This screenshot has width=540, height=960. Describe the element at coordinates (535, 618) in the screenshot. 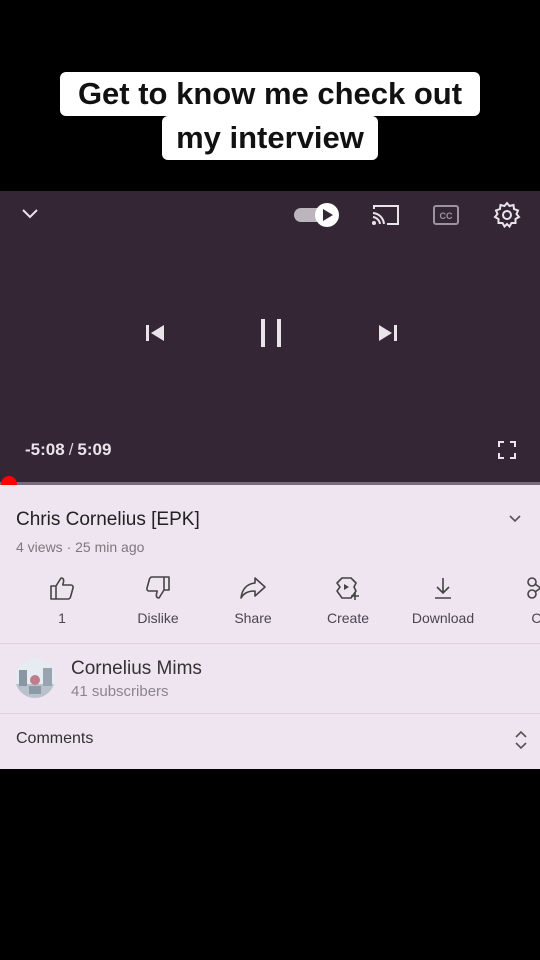

I see `clip-label: Cl` at that location.